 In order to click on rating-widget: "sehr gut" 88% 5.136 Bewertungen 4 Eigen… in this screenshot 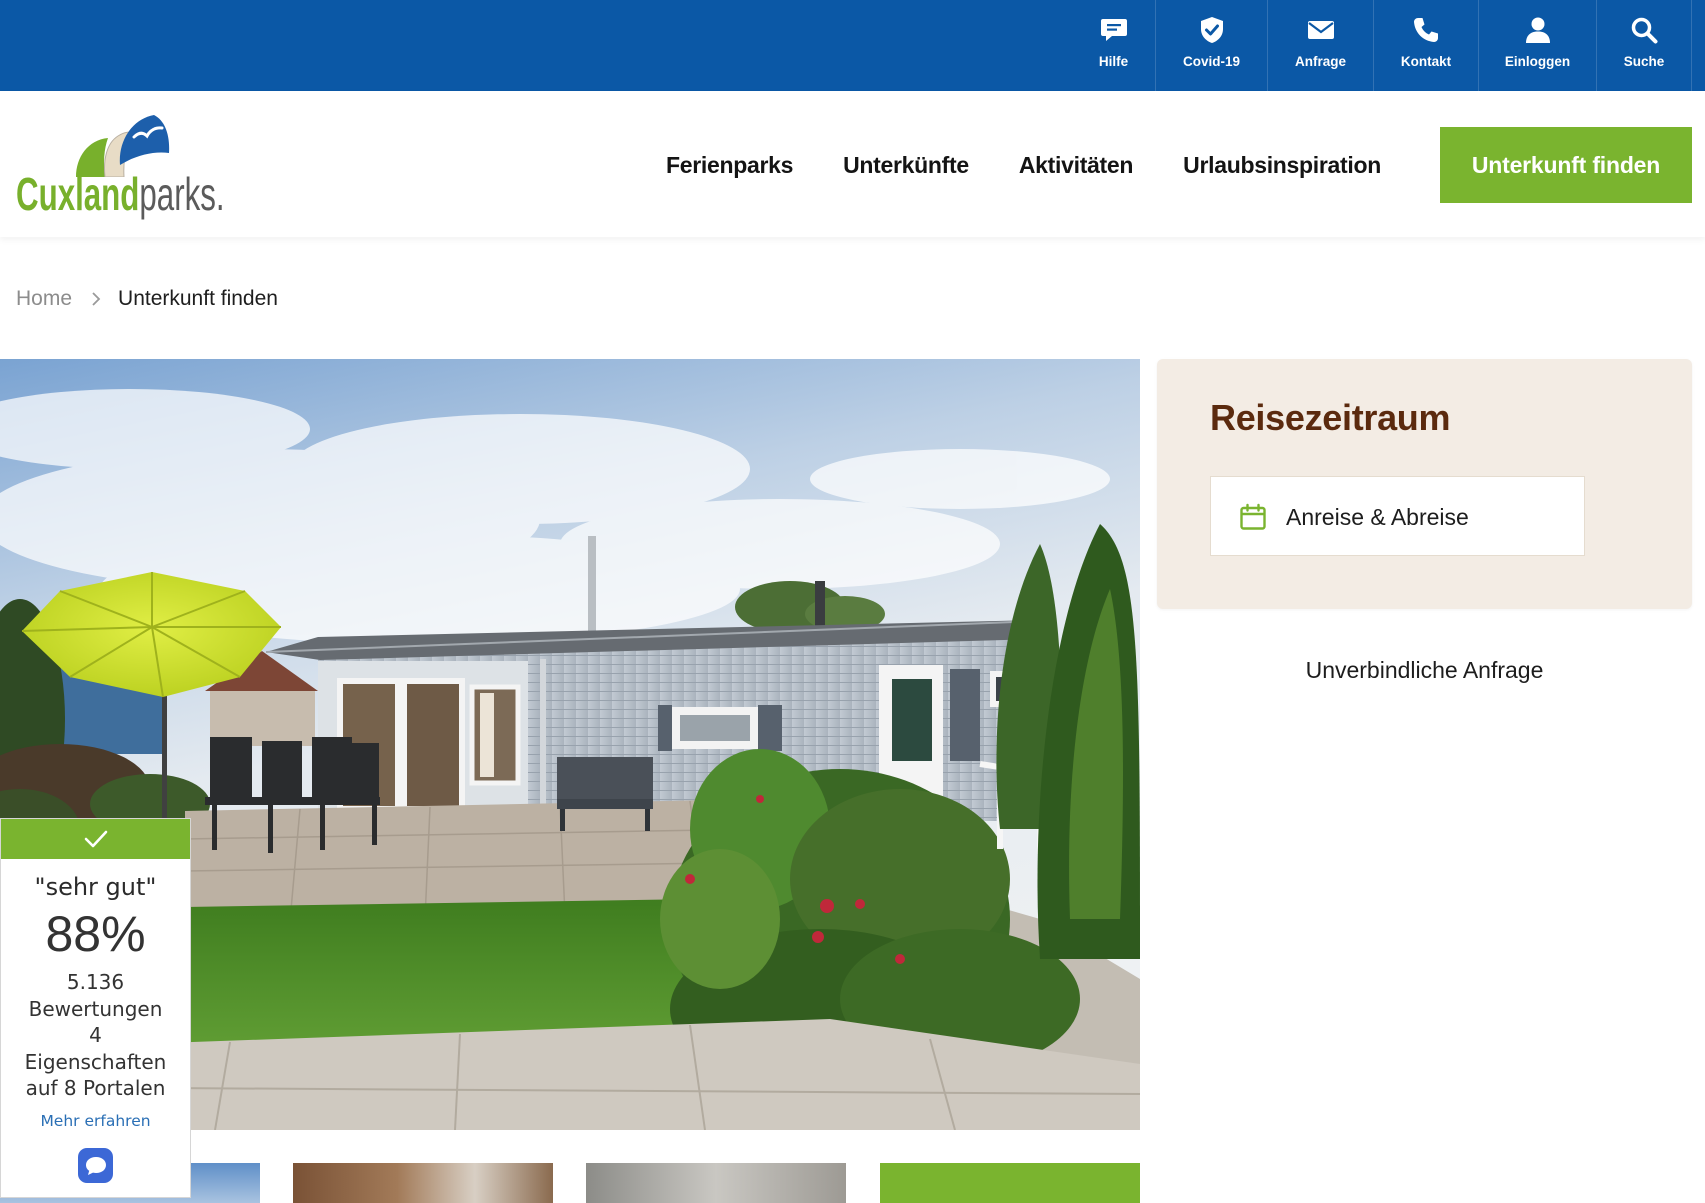, I will do `click(95, 1008)`.